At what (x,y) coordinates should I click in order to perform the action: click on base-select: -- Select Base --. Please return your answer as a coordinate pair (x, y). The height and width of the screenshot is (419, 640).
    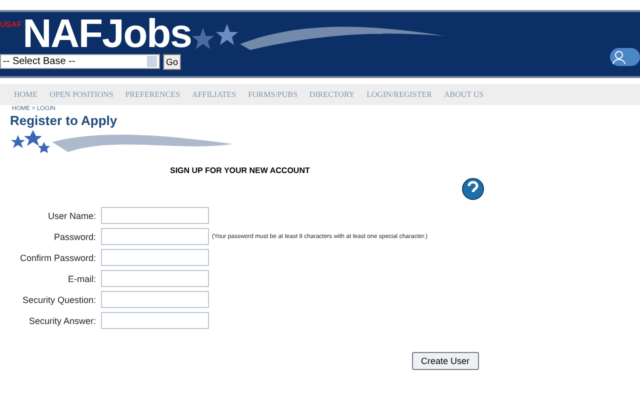
    Looking at the image, I should click on (80, 61).